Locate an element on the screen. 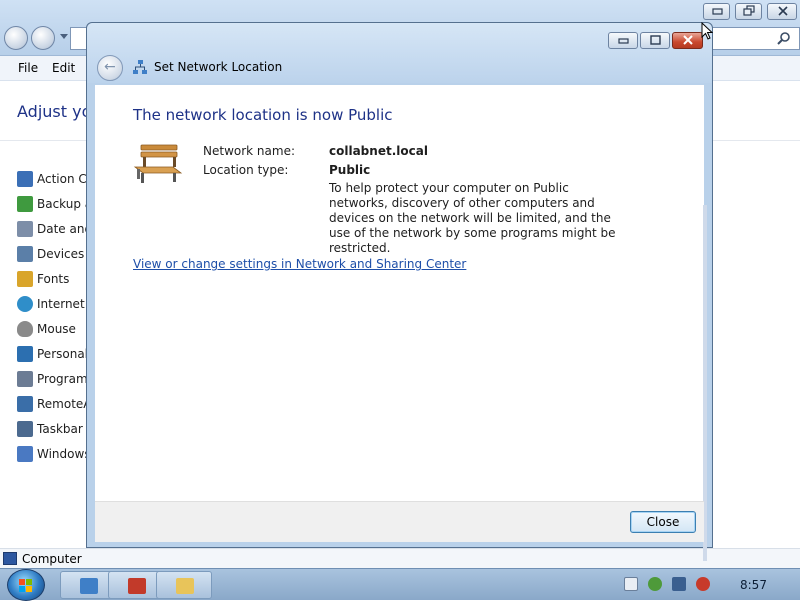 The width and height of the screenshot is (800, 601). windows-logo-icon is located at coordinates (25, 585).